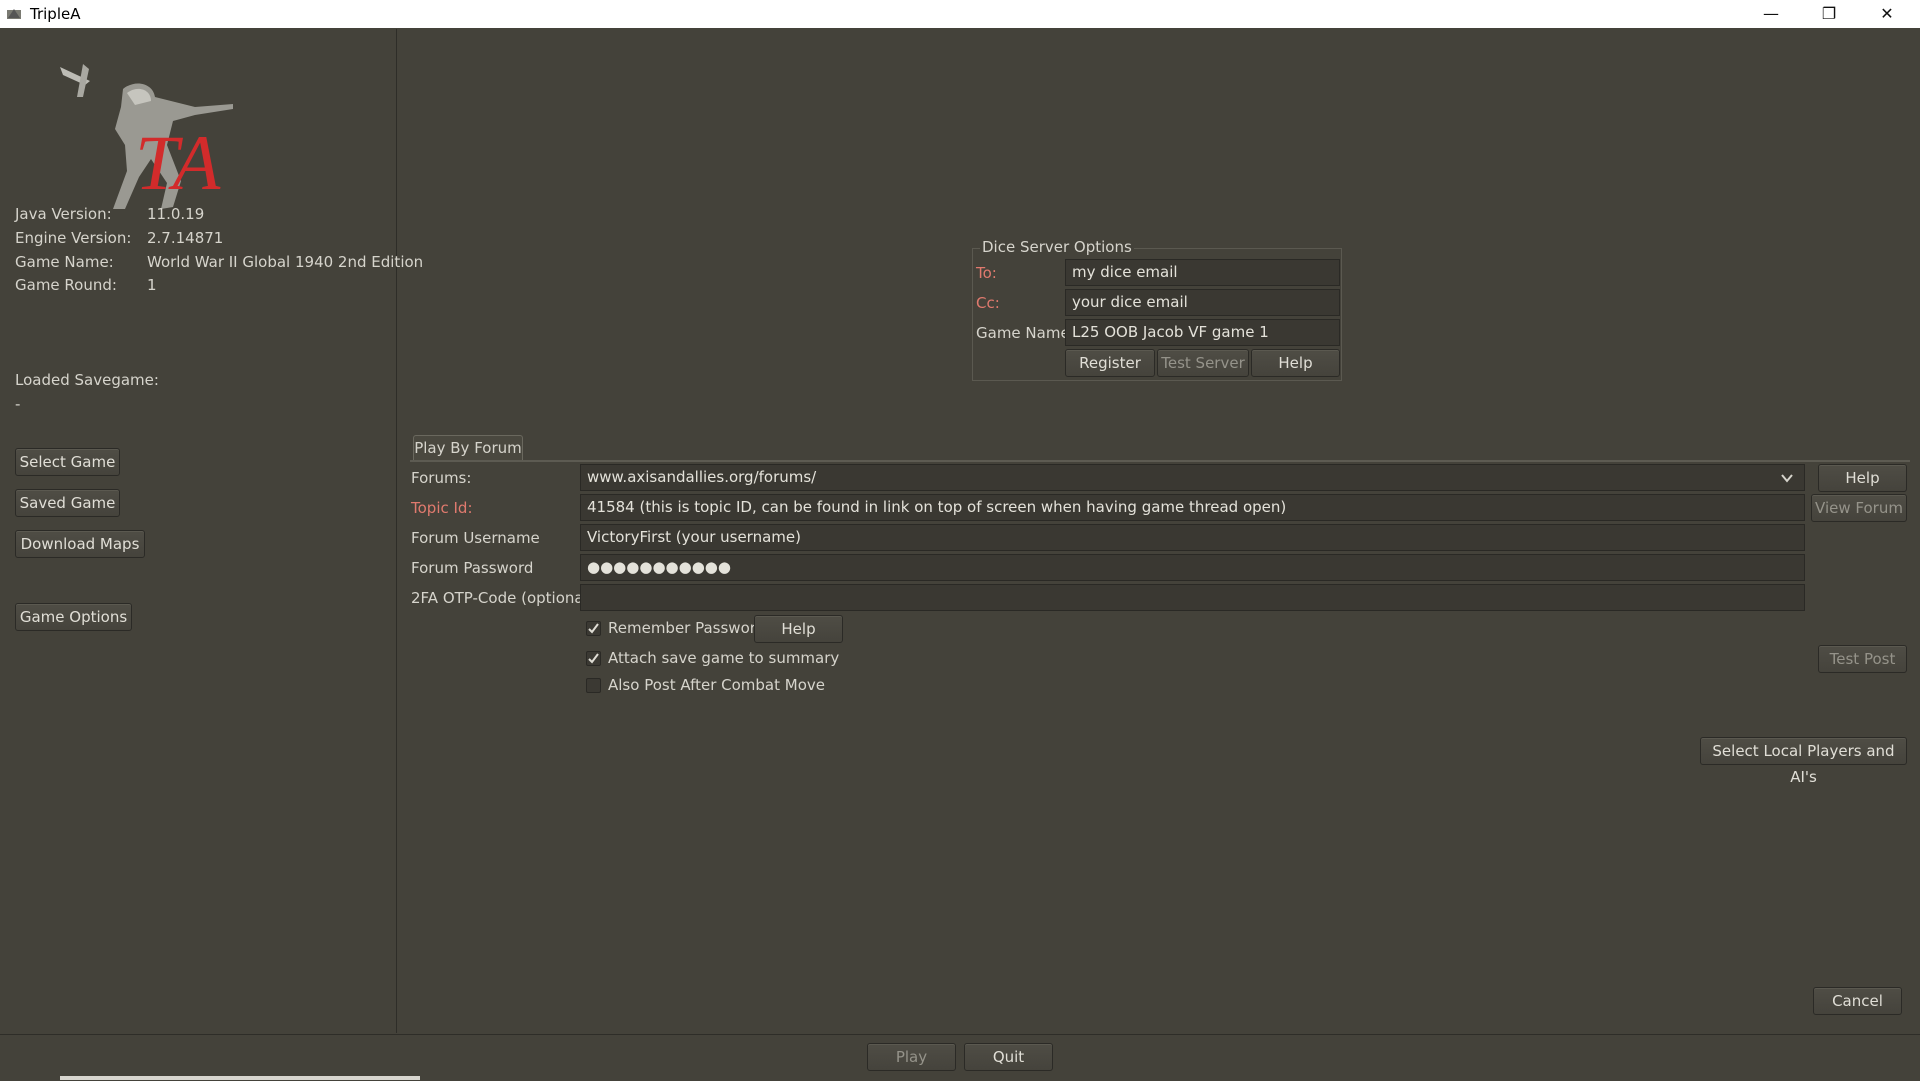 The width and height of the screenshot is (1920, 1081). Describe the element at coordinates (18, 404) in the screenshot. I see `loaded-savegame-value: -` at that location.